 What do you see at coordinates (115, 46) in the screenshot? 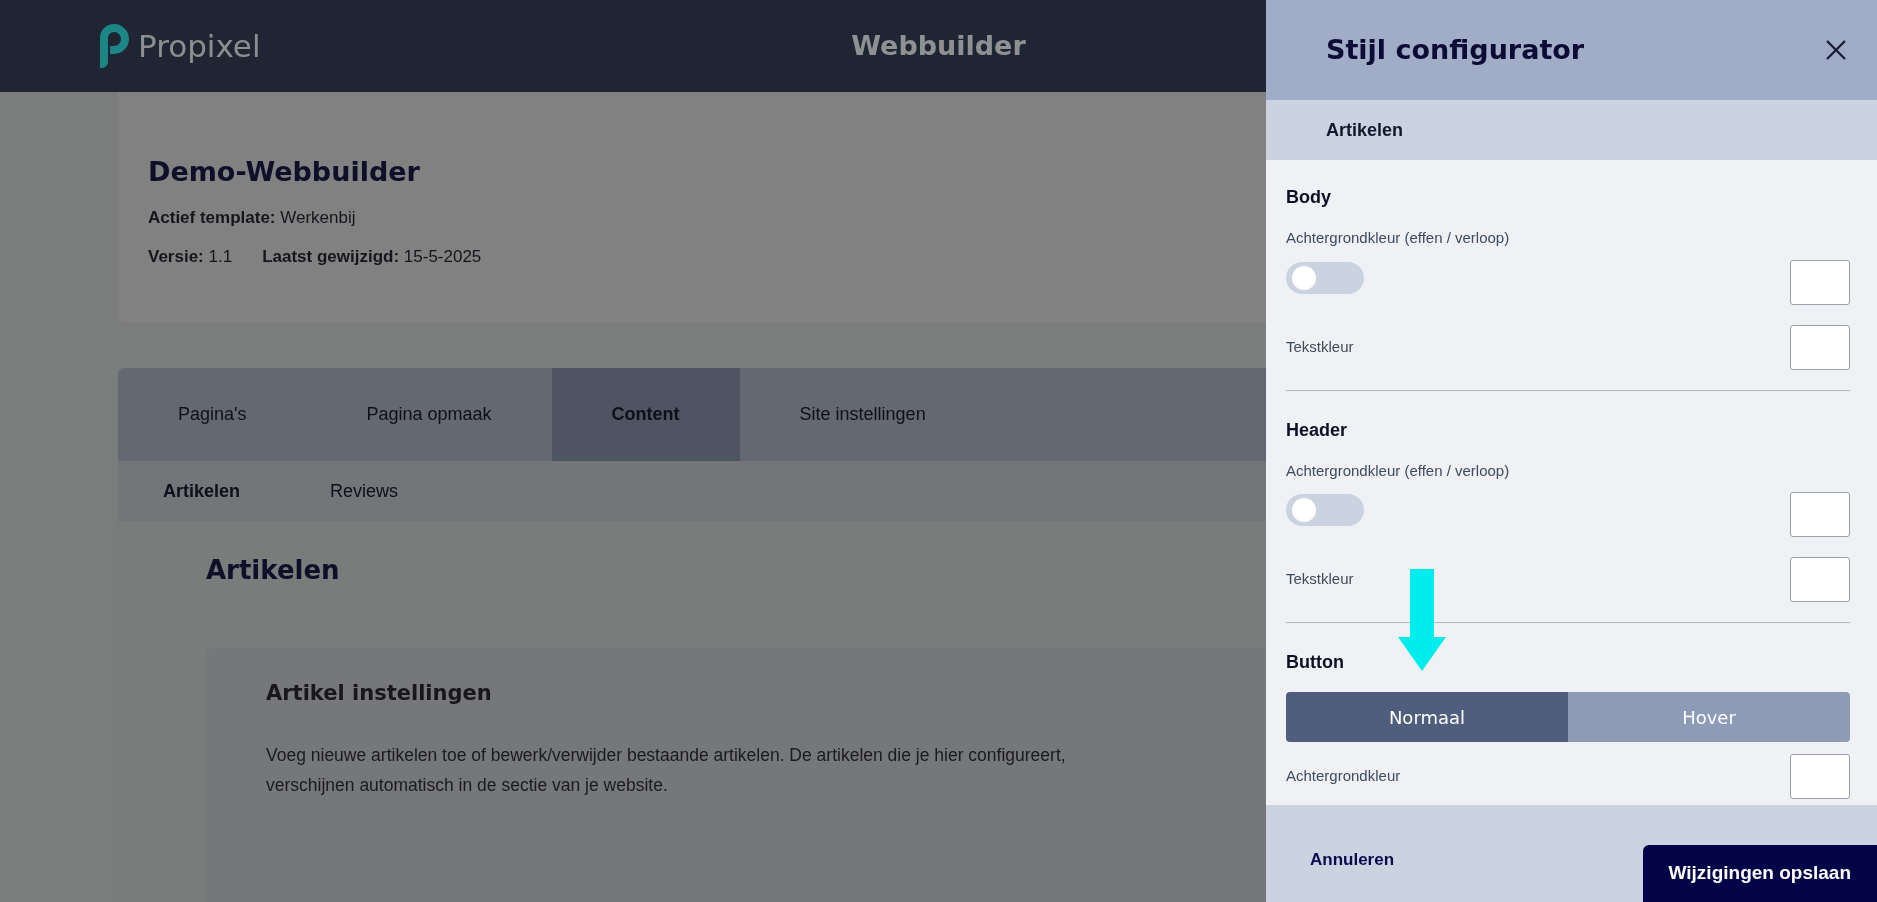
I see `logo-icon` at bounding box center [115, 46].